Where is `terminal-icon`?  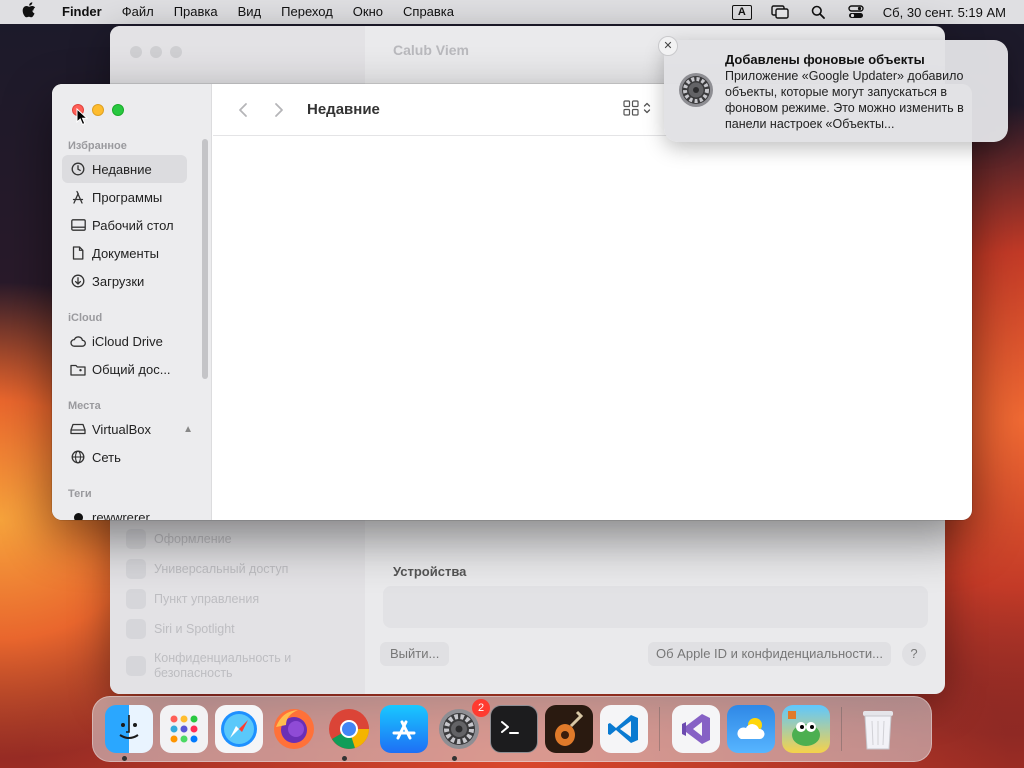
terminal-icon is located at coordinates (513, 729).